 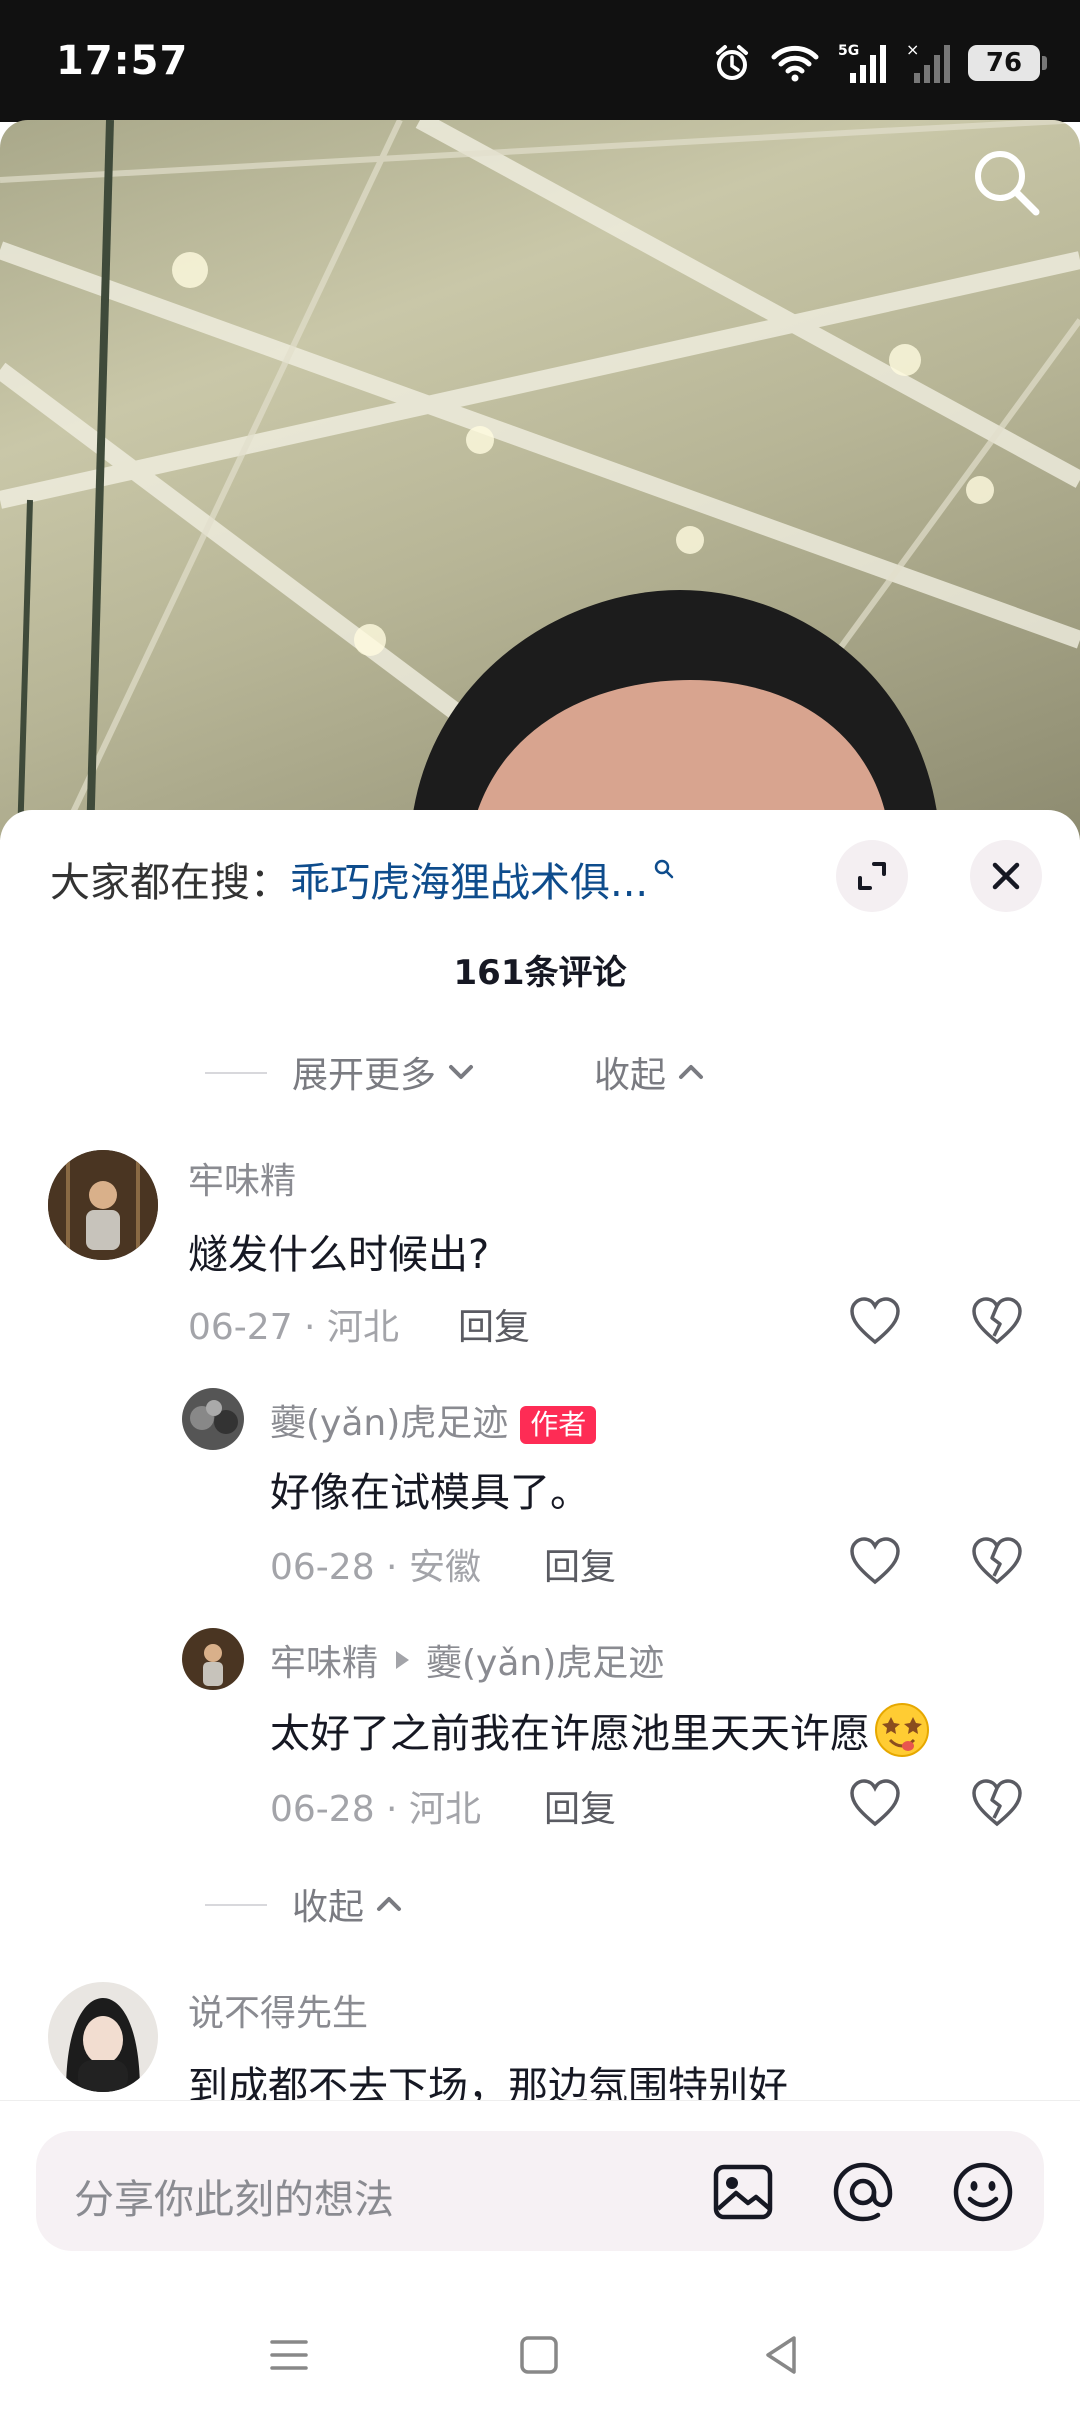 What do you see at coordinates (170, 883) in the screenshot?
I see `hot-search-prefix: 大家都在搜：` at bounding box center [170, 883].